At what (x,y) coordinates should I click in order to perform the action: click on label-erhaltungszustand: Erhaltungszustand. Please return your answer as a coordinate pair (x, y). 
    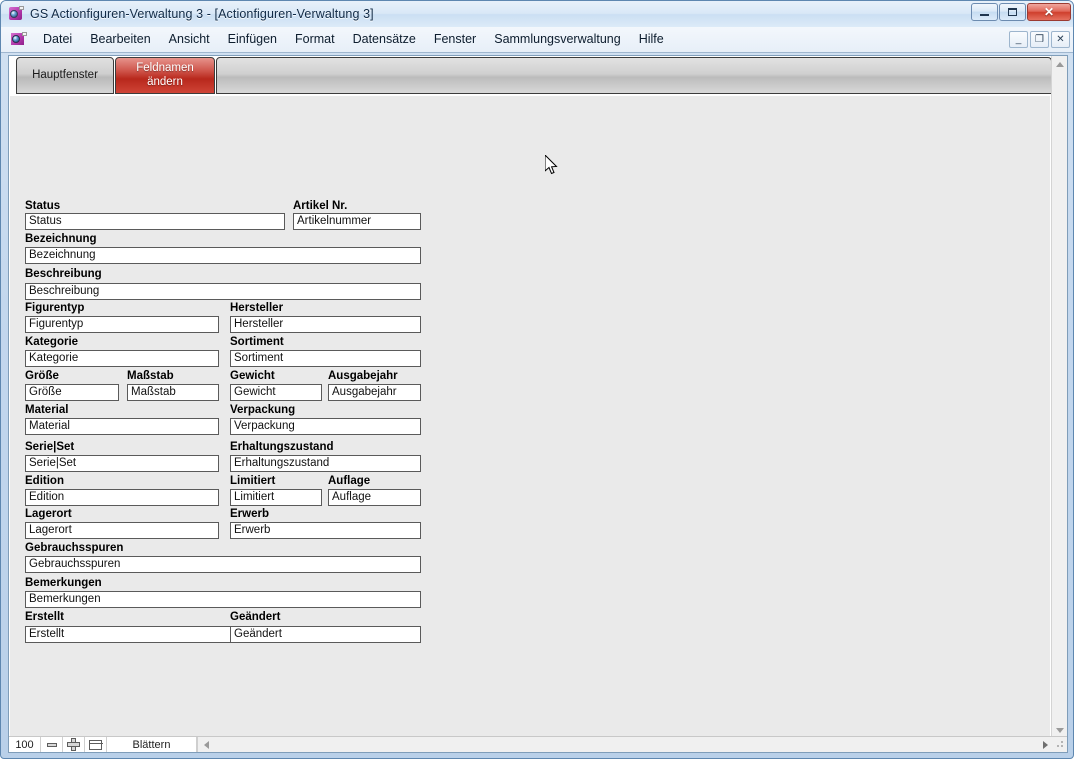
    Looking at the image, I should click on (282, 447).